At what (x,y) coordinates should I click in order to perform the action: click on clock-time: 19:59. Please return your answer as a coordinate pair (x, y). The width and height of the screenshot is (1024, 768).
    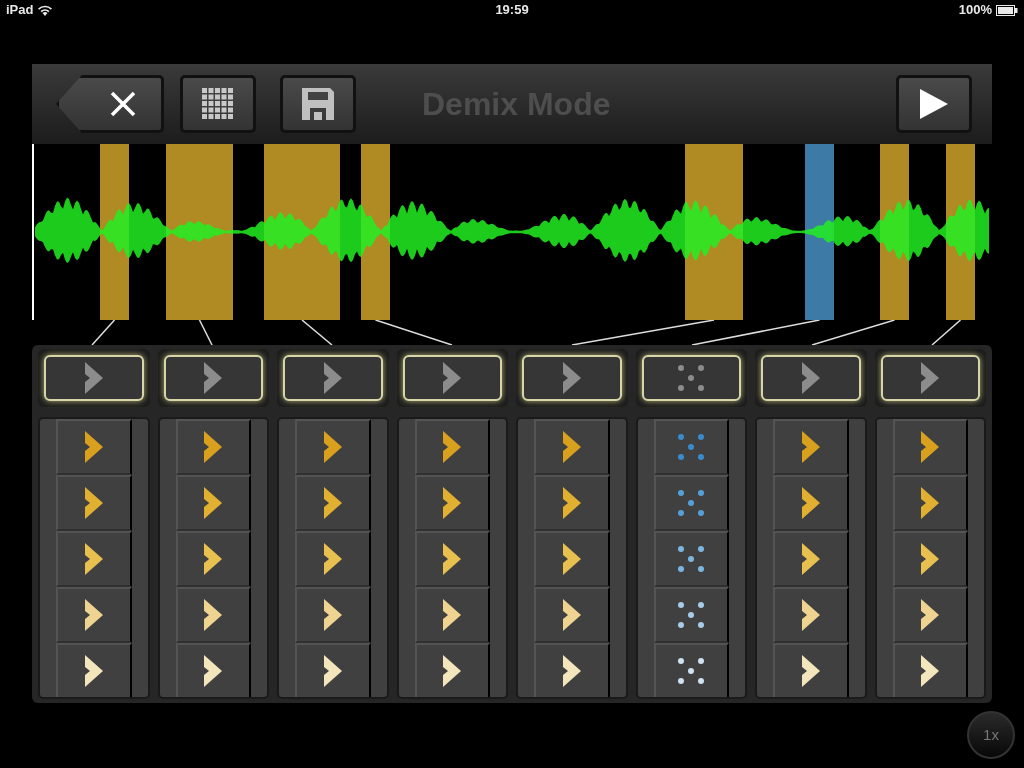
    Looking at the image, I should click on (512, 10).